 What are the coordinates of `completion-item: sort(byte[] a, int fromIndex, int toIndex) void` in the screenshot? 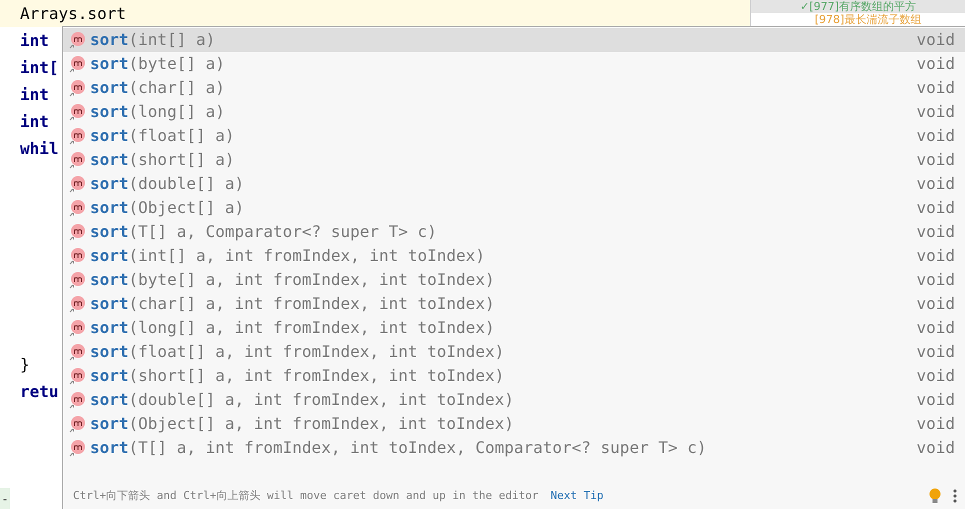 It's located at (514, 280).